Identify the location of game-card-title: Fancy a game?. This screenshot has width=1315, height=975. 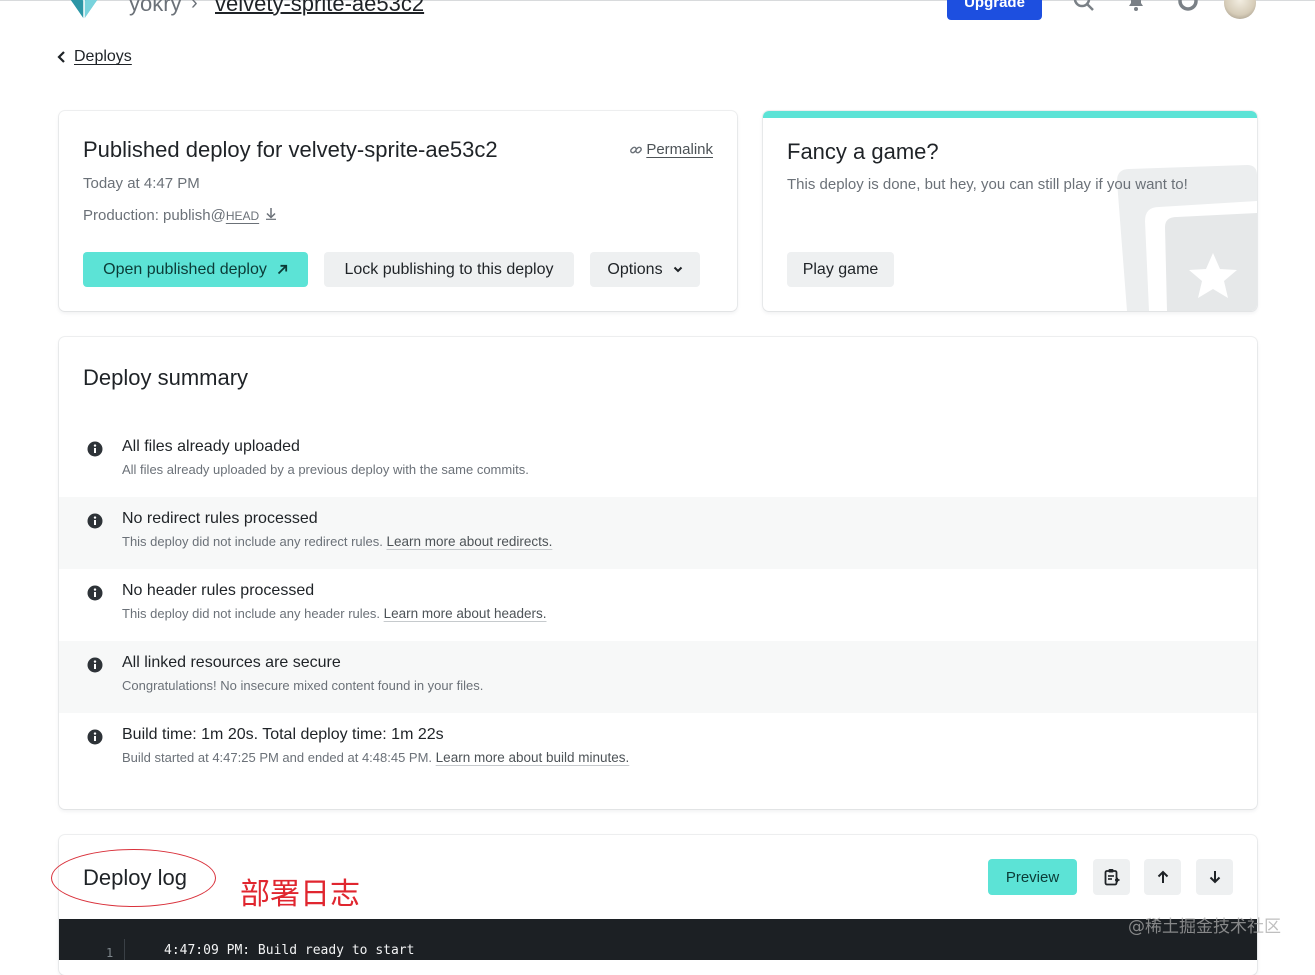
(863, 151).